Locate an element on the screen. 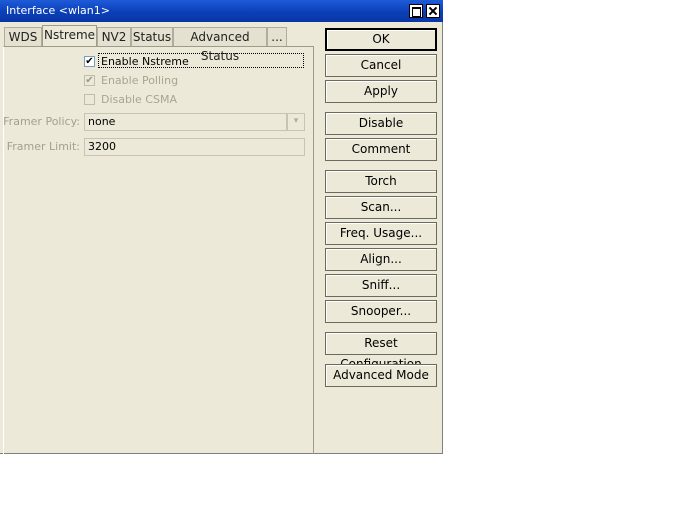 This screenshot has width=700, height=525. framer-policy-label: Framer Policy: is located at coordinates (41, 121).